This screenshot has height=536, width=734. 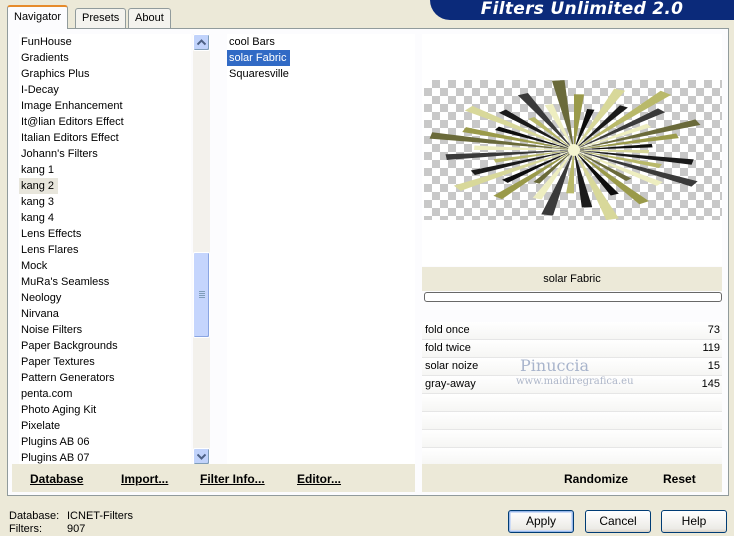 What do you see at coordinates (70, 138) in the screenshot?
I see `category-item-label: Italian Editors Effect` at bounding box center [70, 138].